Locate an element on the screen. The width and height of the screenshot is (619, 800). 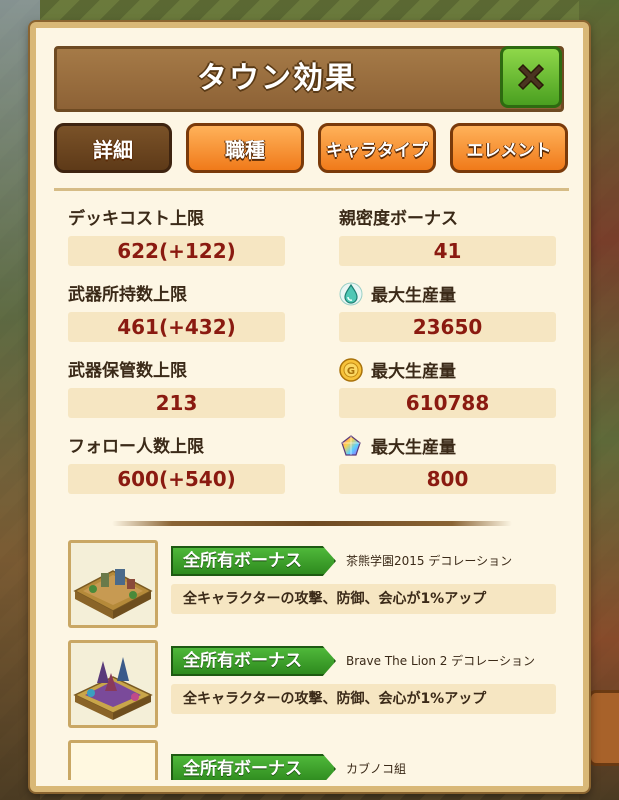
stat-label: デッキコスト上限 is located at coordinates (136, 219).